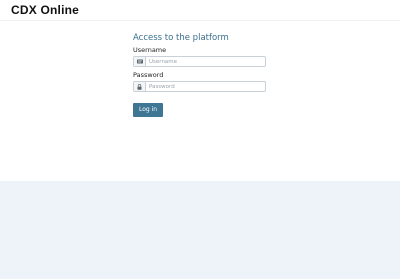  What do you see at coordinates (148, 75) in the screenshot?
I see `password-label: Password` at bounding box center [148, 75].